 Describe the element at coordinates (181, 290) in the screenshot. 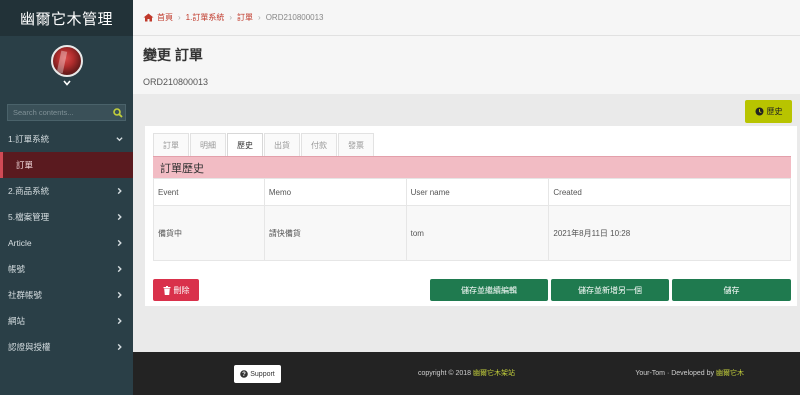

I see `delete-button-label: 刪除` at that location.